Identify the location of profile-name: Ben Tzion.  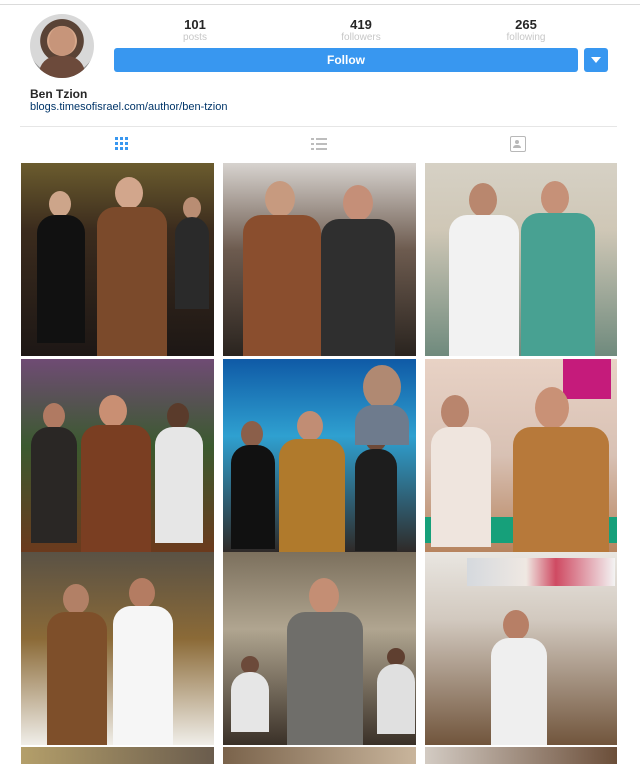
(59, 94).